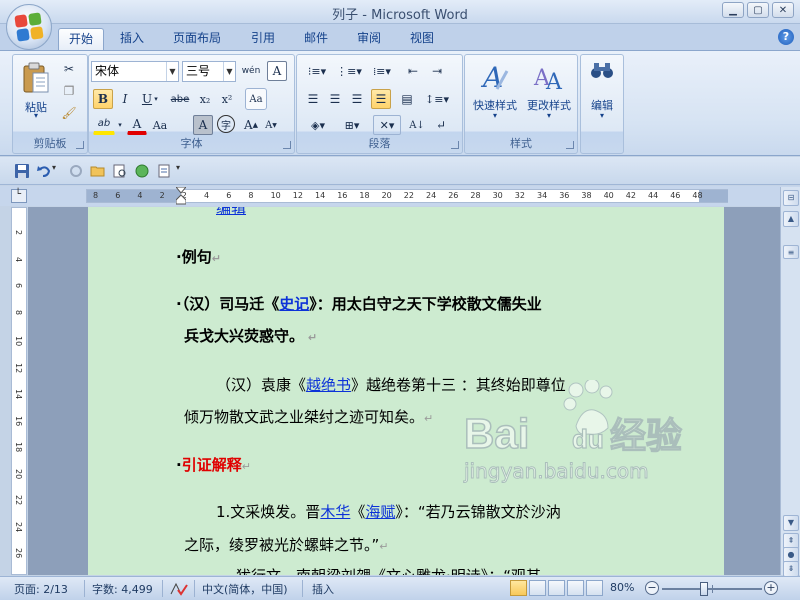  I want to click on distributed-button: ▤, so click(407, 99).